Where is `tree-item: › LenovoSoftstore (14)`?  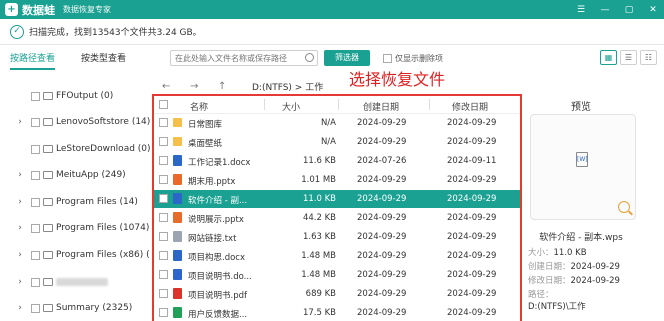 tree-item: › LenovoSoftstore (14) is located at coordinates (75, 122).